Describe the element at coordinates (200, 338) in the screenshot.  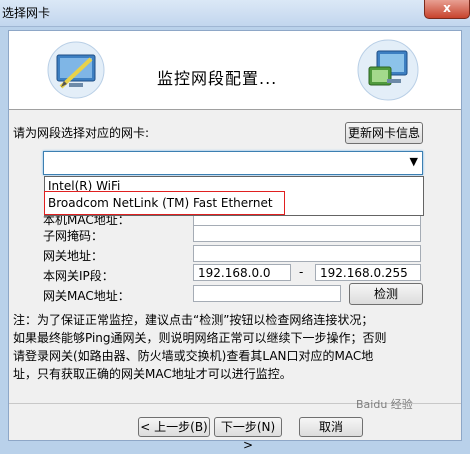
I see `note-line: 如果最终能够Ping通网关，则说明网络正常可以继续下一步操作；否则` at that location.